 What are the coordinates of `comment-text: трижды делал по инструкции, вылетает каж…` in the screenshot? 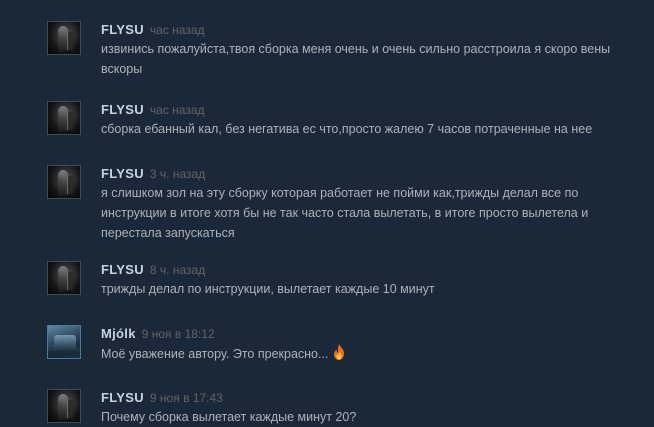 It's located at (268, 289).